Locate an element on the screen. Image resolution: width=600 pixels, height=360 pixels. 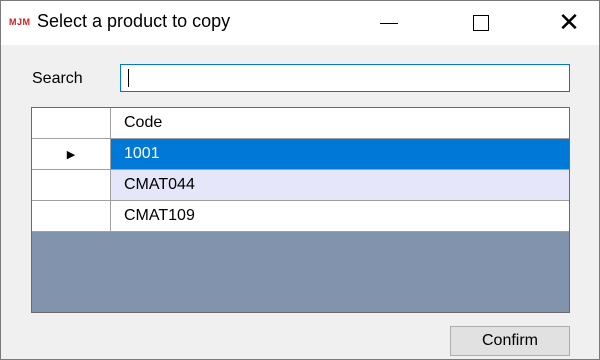
row-header: ▶ is located at coordinates (71, 154).